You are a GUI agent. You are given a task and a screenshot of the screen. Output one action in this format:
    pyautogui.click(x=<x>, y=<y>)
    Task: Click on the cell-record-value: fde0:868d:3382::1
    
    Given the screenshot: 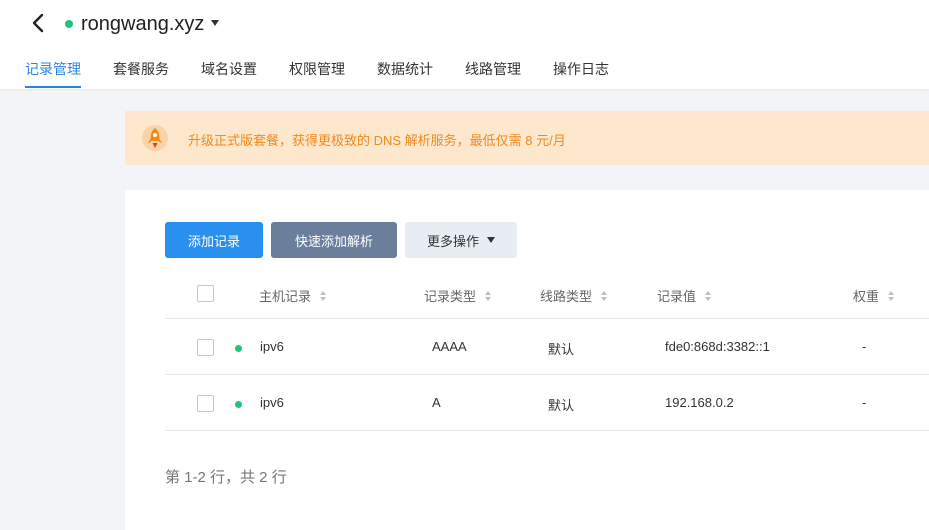 What is the action you would take?
    pyautogui.click(x=717, y=346)
    